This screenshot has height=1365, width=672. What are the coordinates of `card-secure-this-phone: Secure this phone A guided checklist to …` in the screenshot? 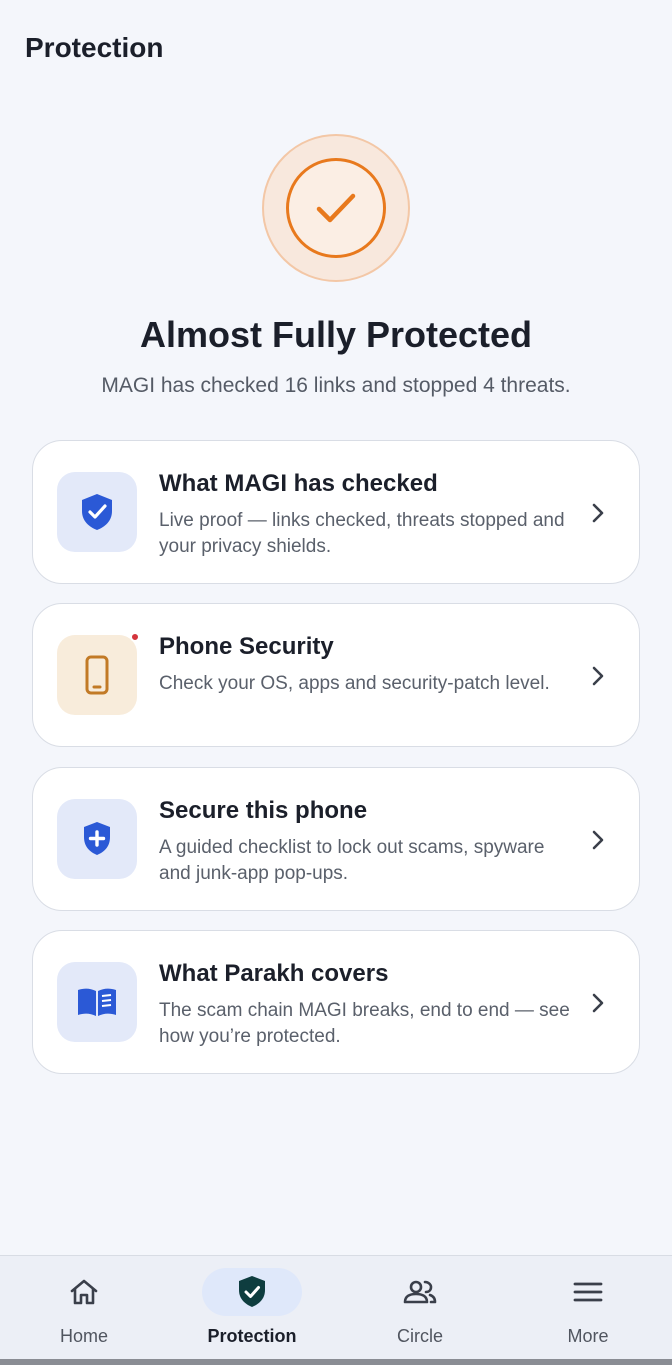 It's located at (336, 839).